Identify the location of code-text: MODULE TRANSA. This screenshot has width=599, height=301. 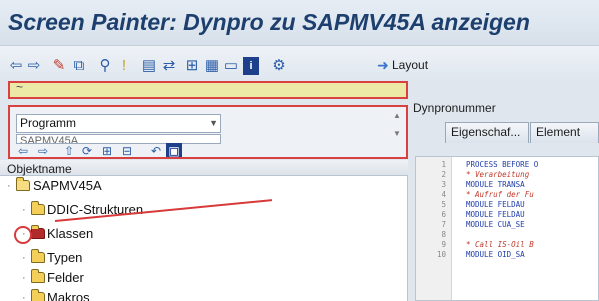
(495, 184).